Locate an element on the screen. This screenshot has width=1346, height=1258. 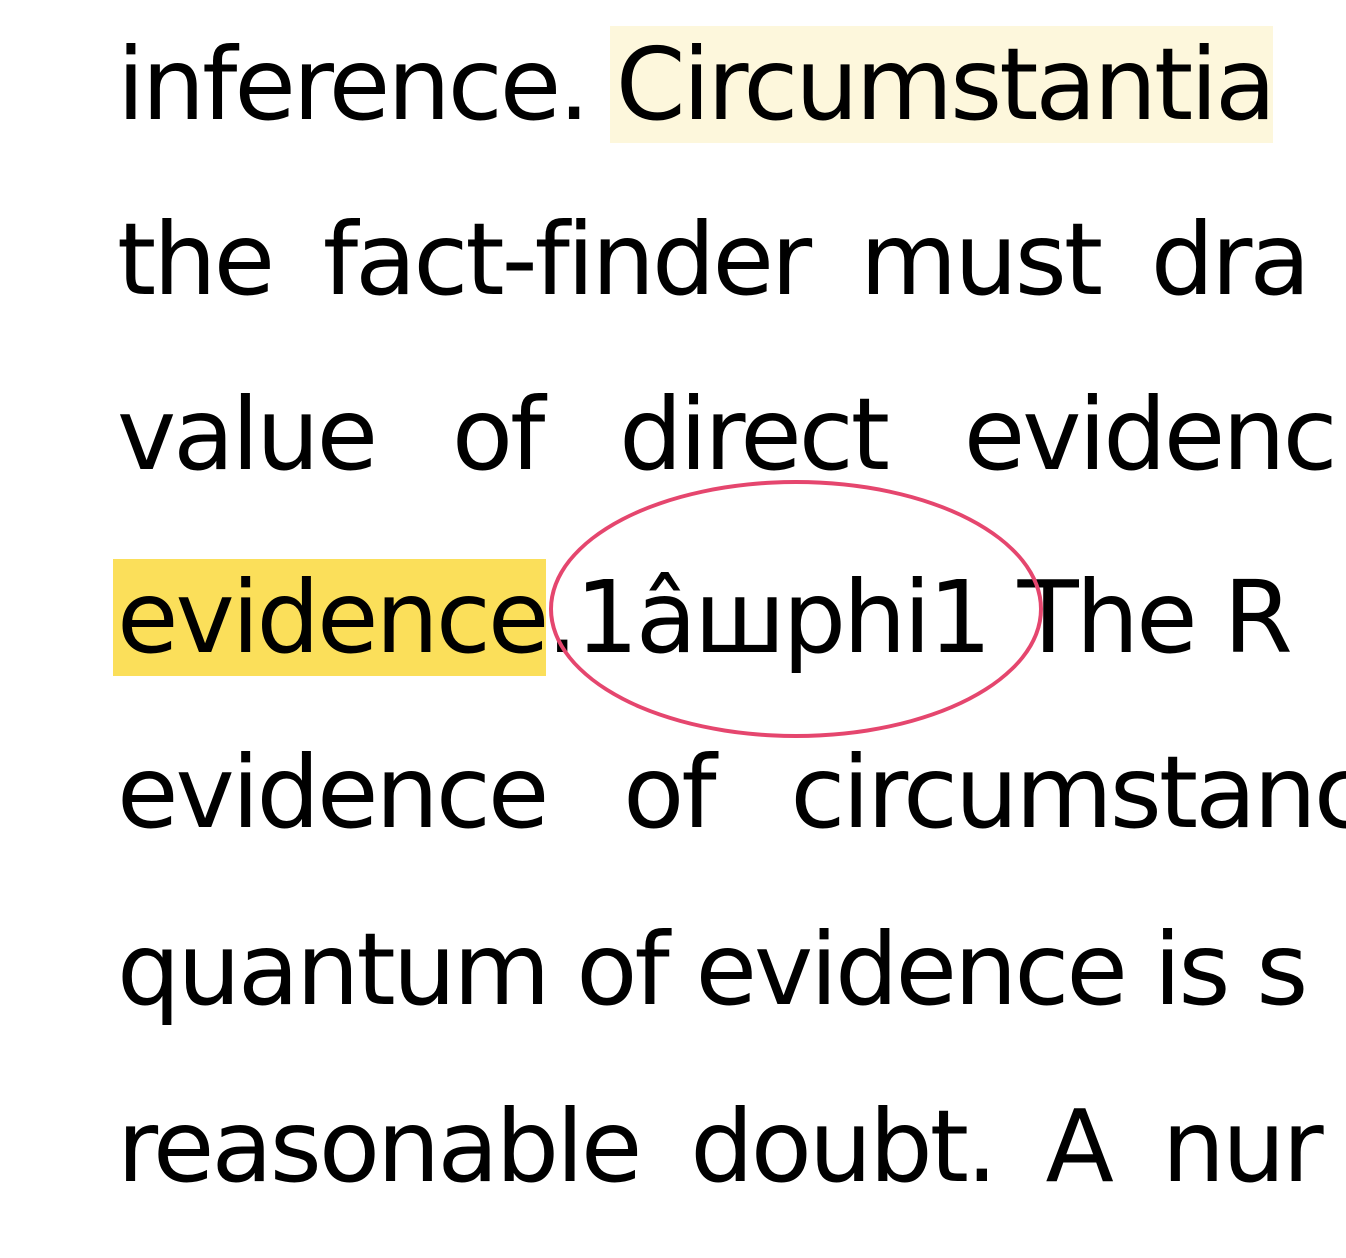
text-segment: the fact-finder must dra is located at coordinates (714, 259).